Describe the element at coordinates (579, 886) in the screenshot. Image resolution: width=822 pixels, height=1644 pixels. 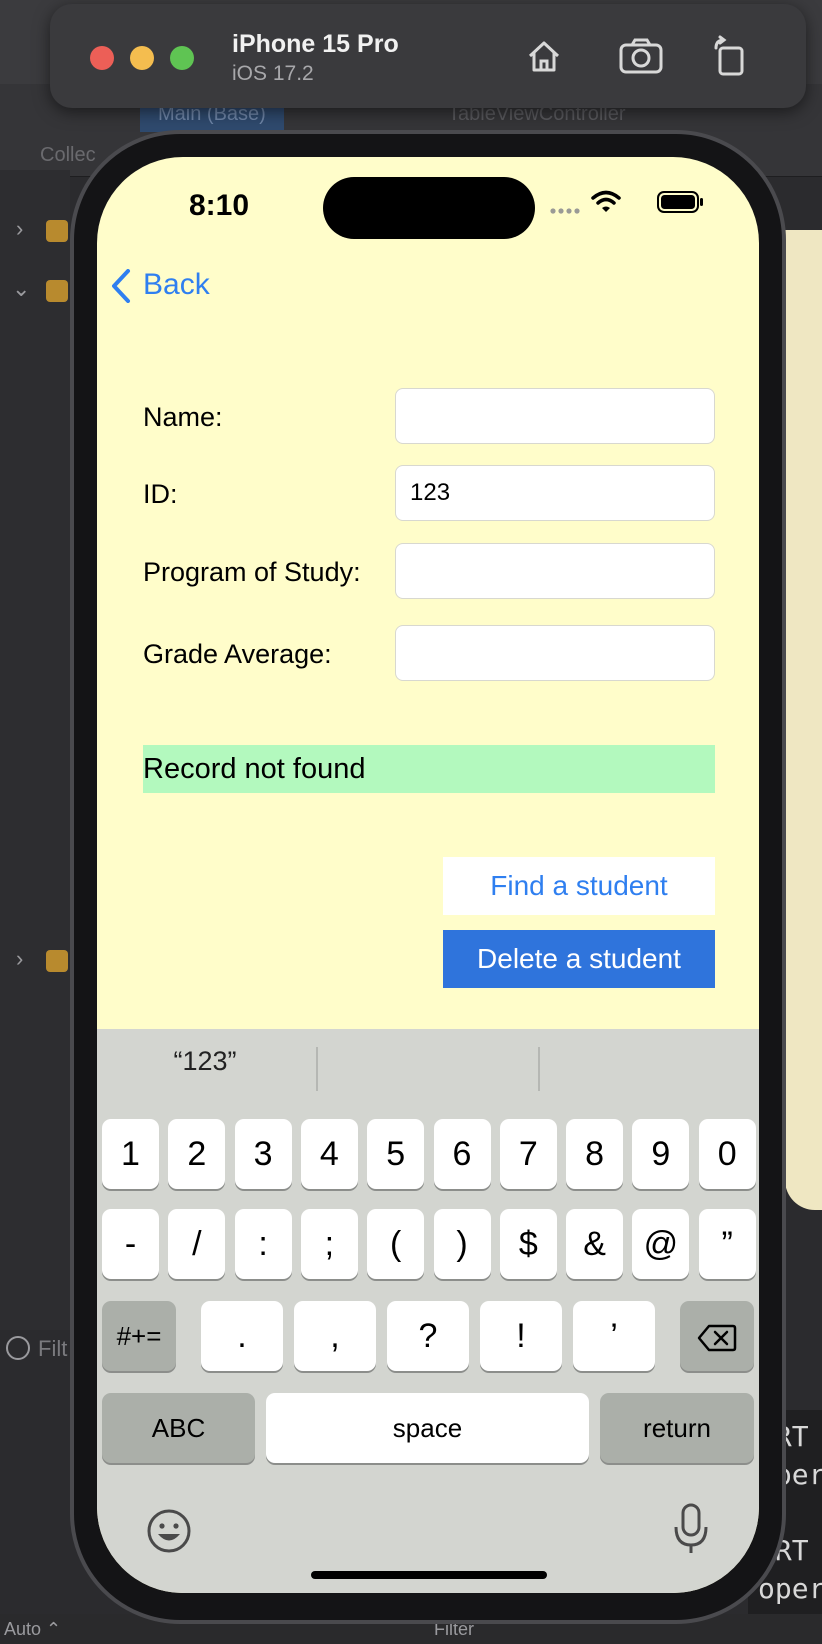
I see `find-student-button: Find a student` at that location.